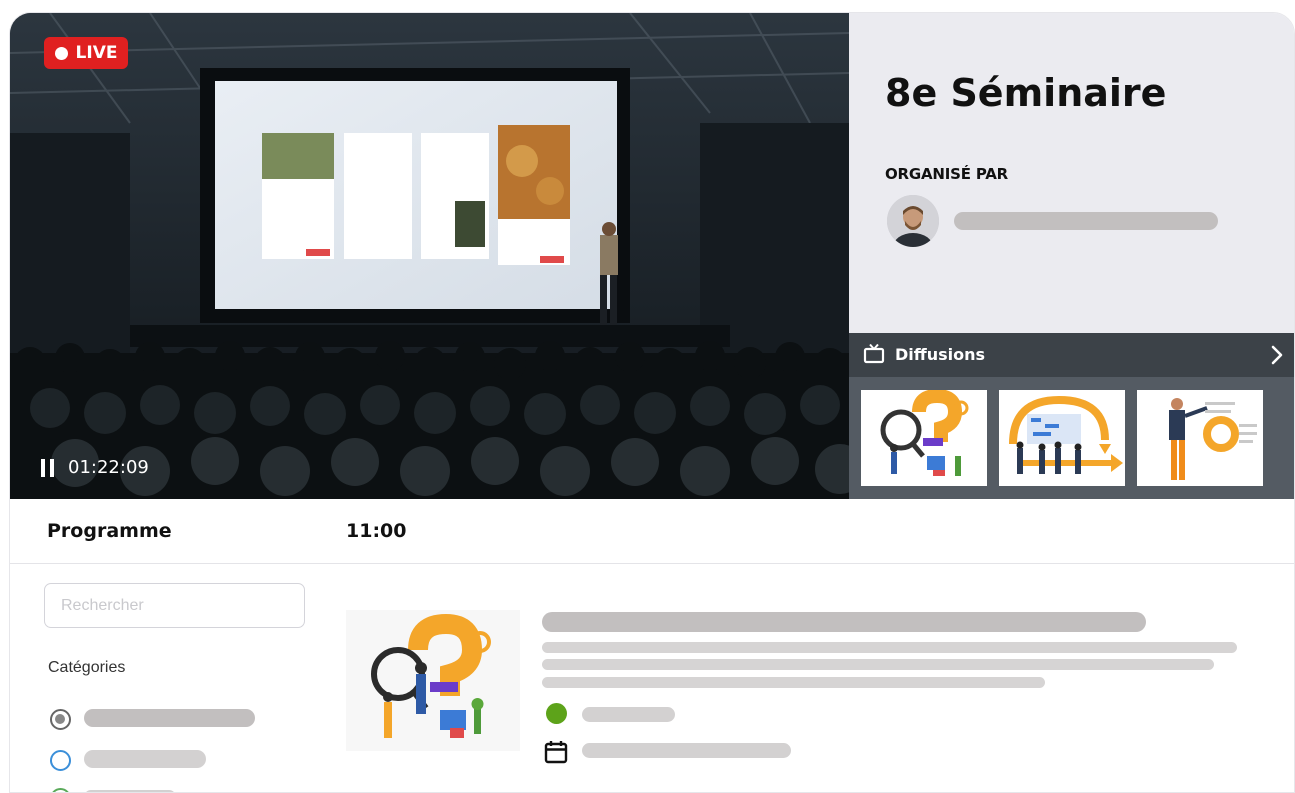  Describe the element at coordinates (556, 713) in the screenshot. I see `status-dot-icon` at that location.